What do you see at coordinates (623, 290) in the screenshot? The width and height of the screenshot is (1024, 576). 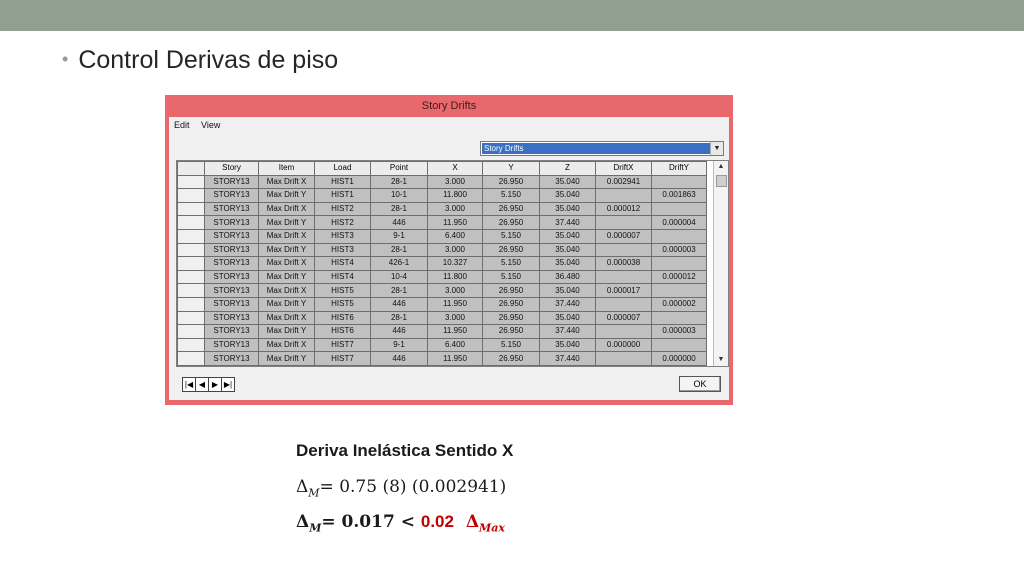 I see `cell-driftx: 0.000017` at bounding box center [623, 290].